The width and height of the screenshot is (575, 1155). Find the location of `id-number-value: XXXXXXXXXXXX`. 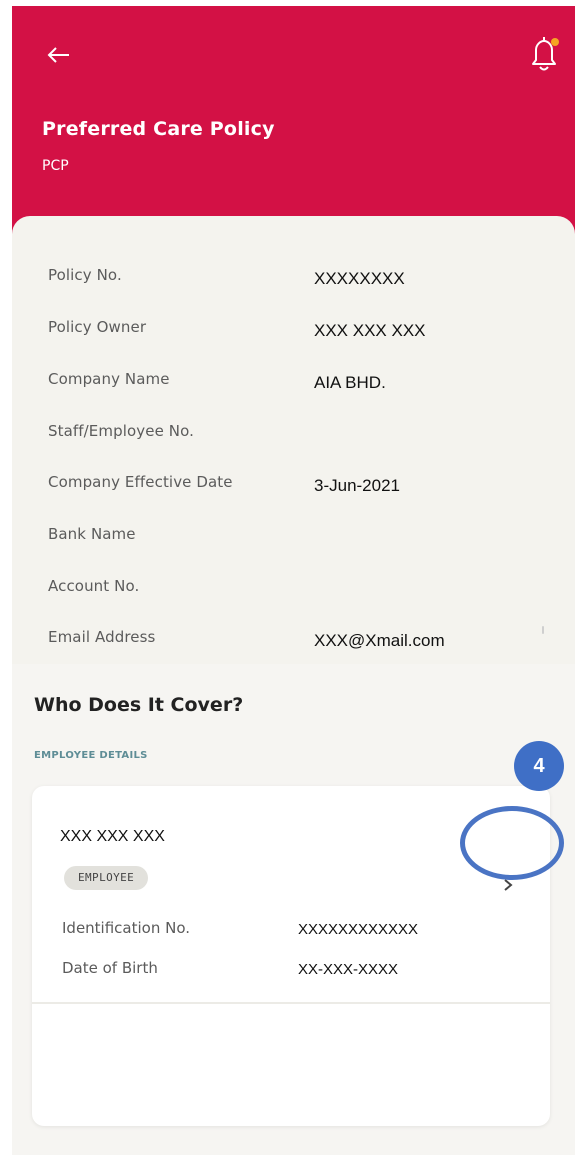

id-number-value: XXXXXXXXXXXX is located at coordinates (358, 929).